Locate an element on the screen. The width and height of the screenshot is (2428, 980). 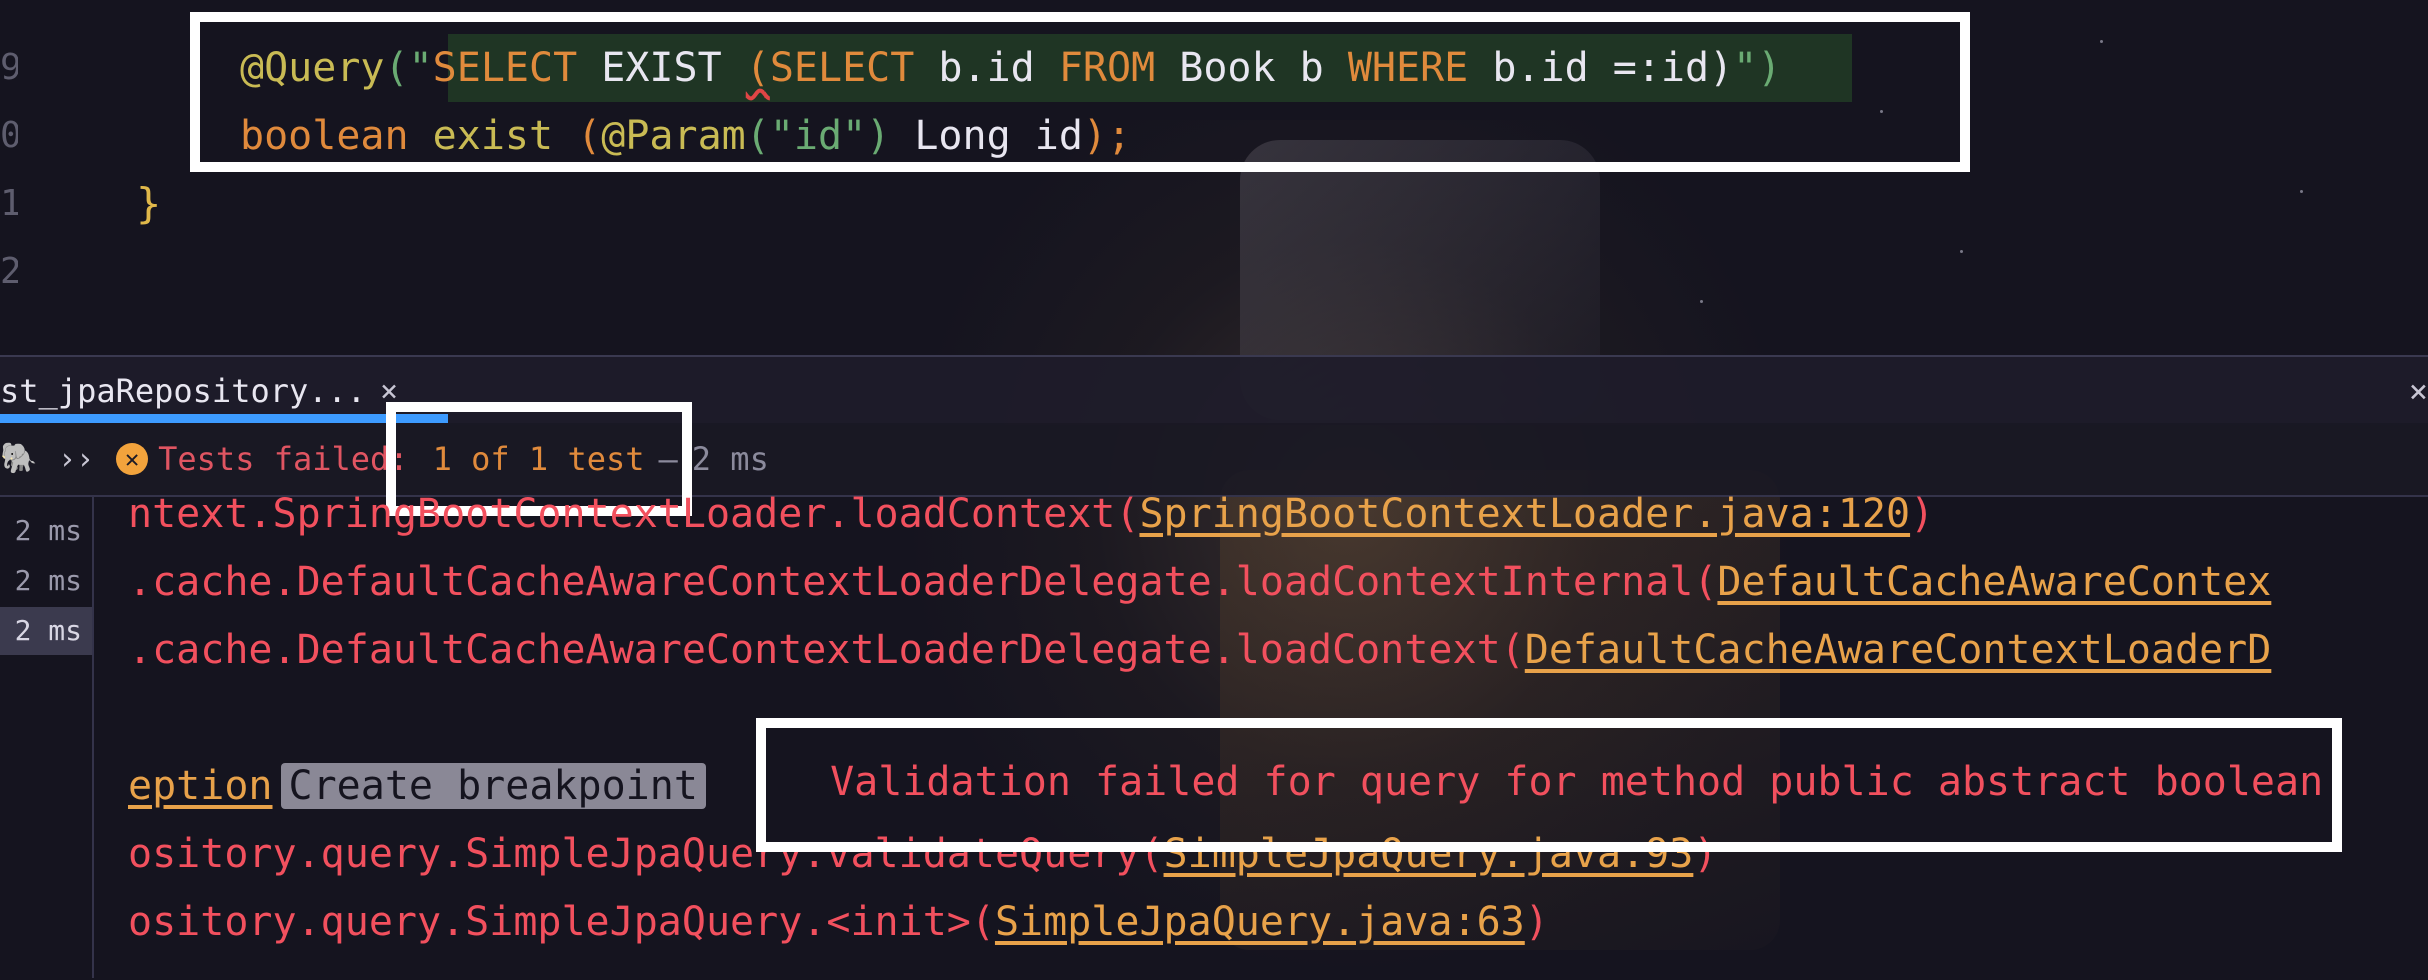
stack-link: SimpleJpaQuery.java:63 is located at coordinates (1260, 922).